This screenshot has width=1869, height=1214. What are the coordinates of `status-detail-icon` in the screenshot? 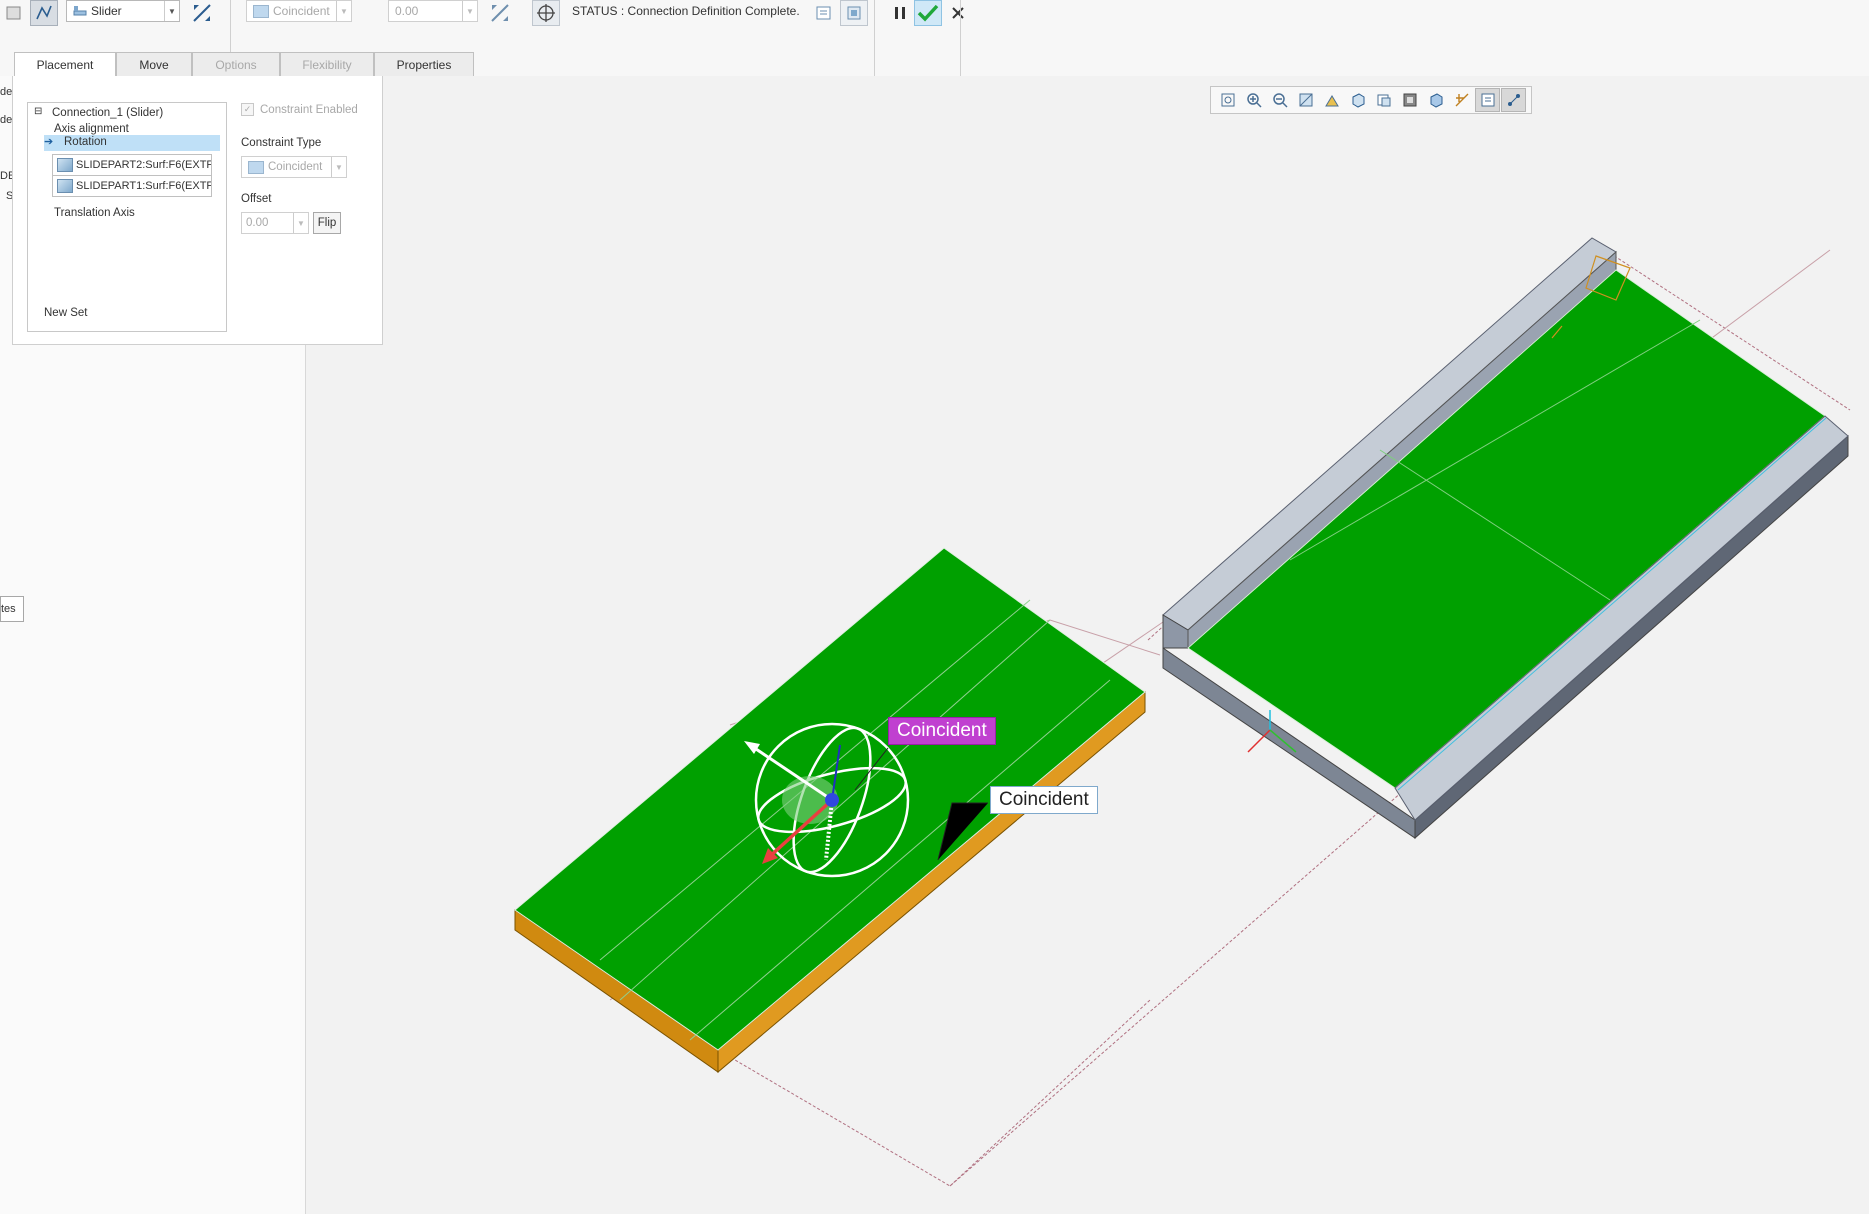 It's located at (824, 13).